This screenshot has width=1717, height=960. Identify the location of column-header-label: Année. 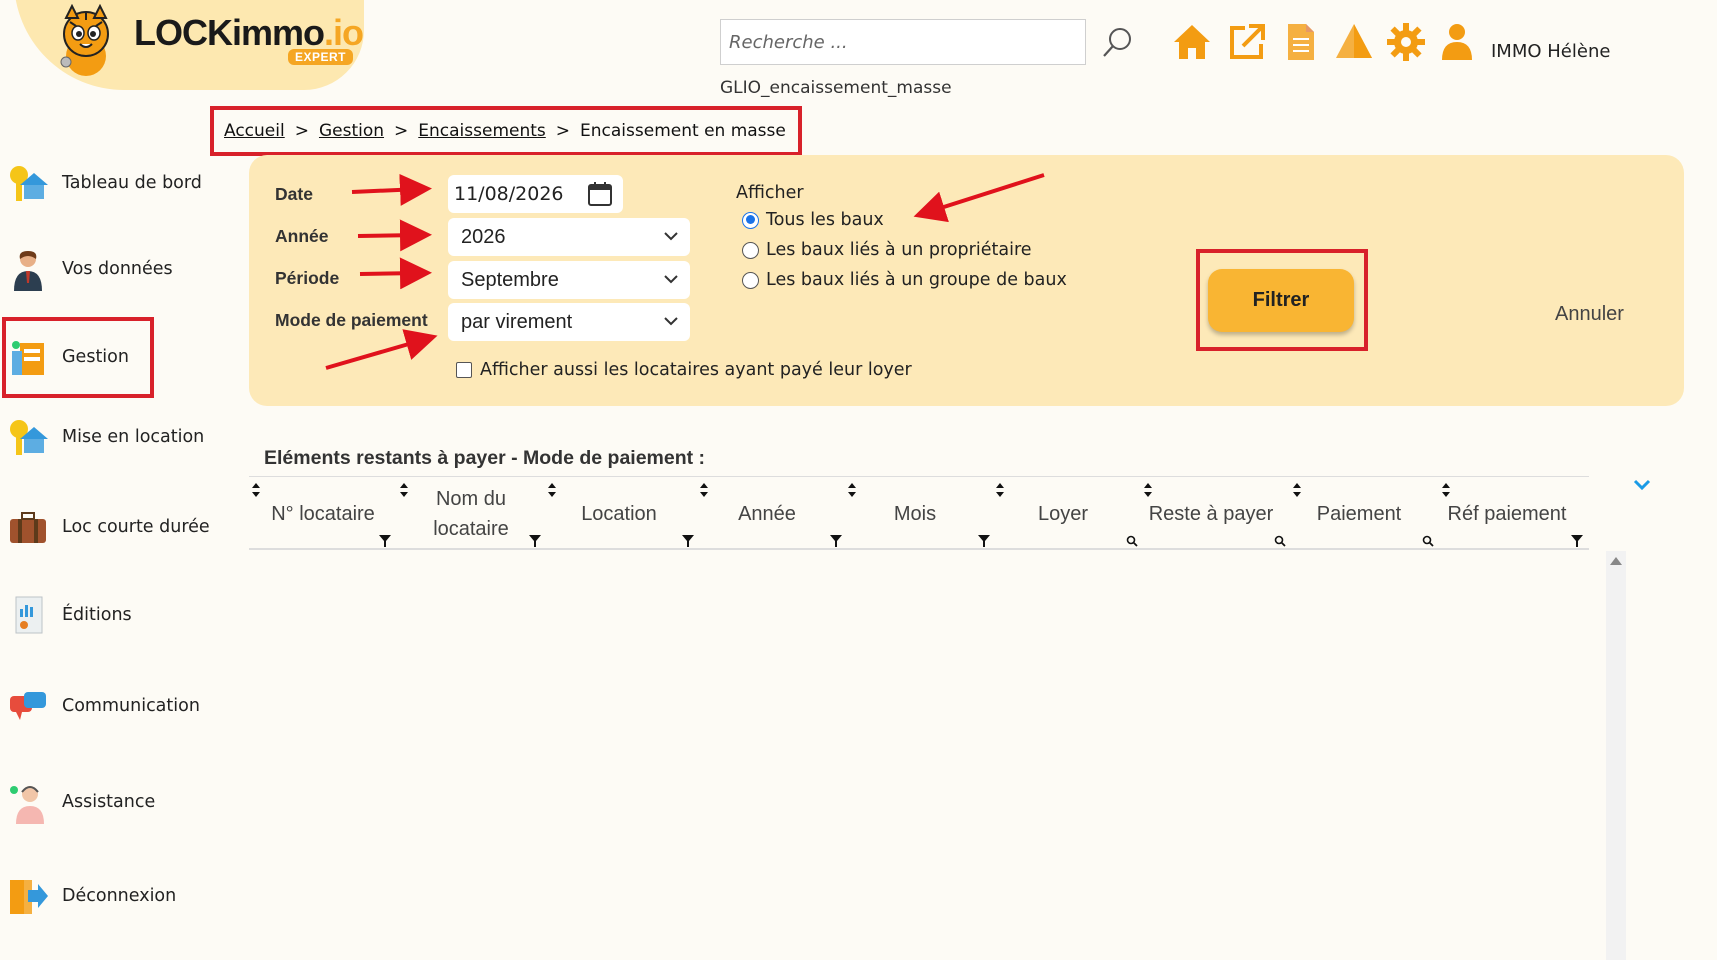
(767, 514).